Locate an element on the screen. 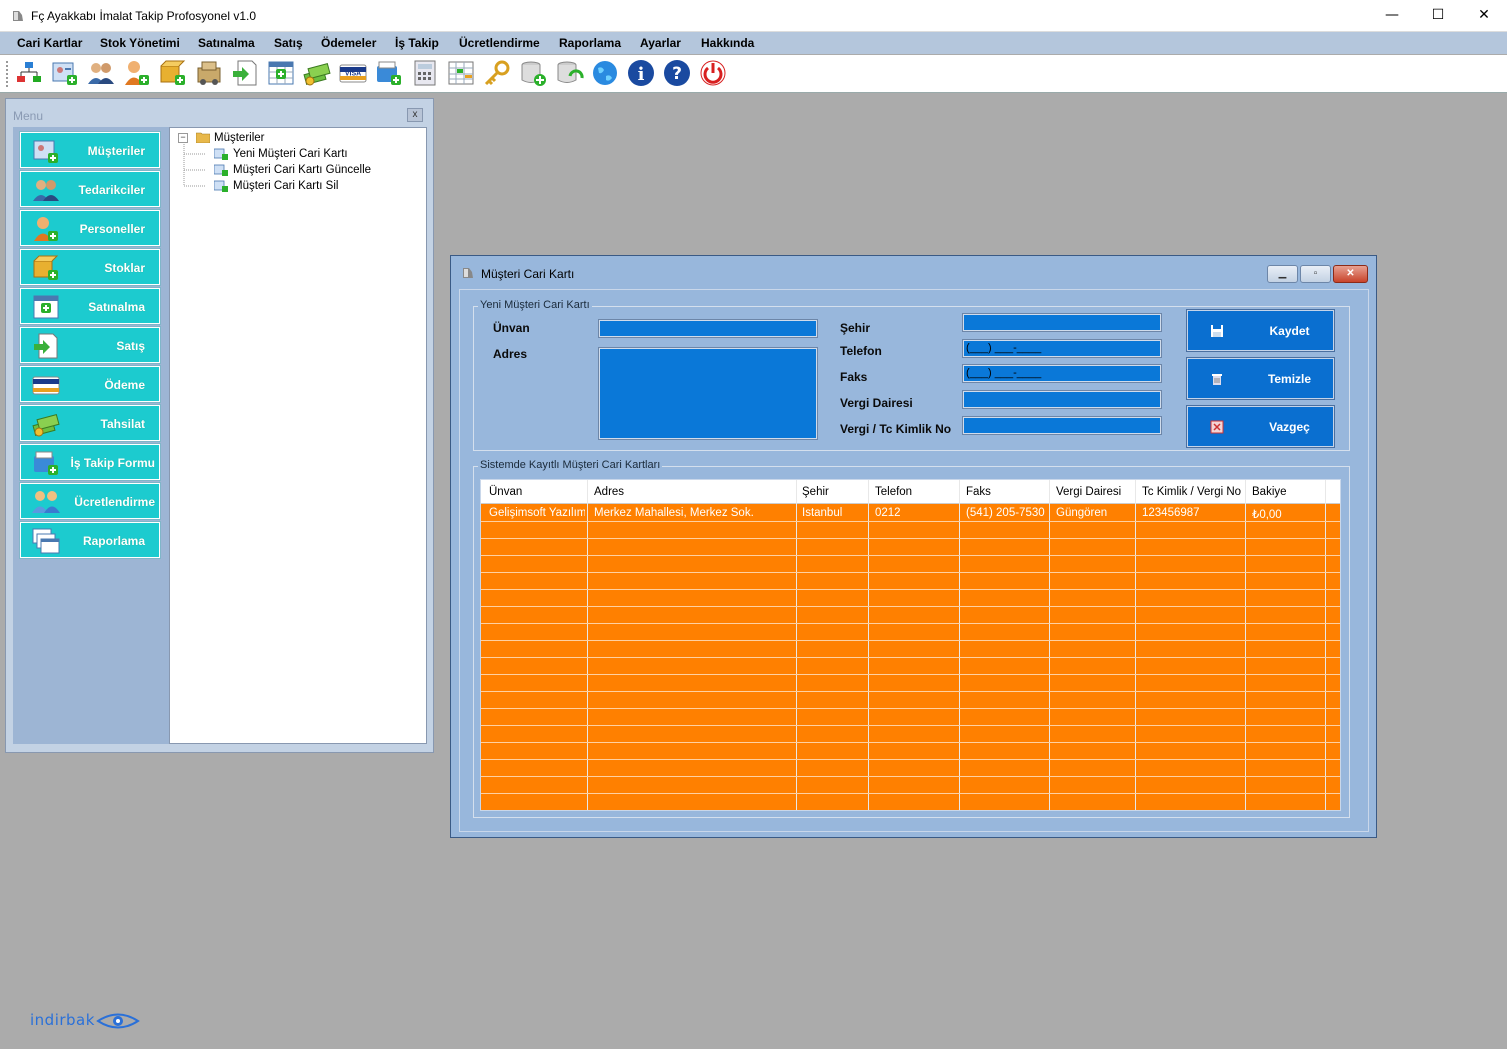 This screenshot has height=1049, width=1507. sales-doc-icon is located at coordinates (245, 73).